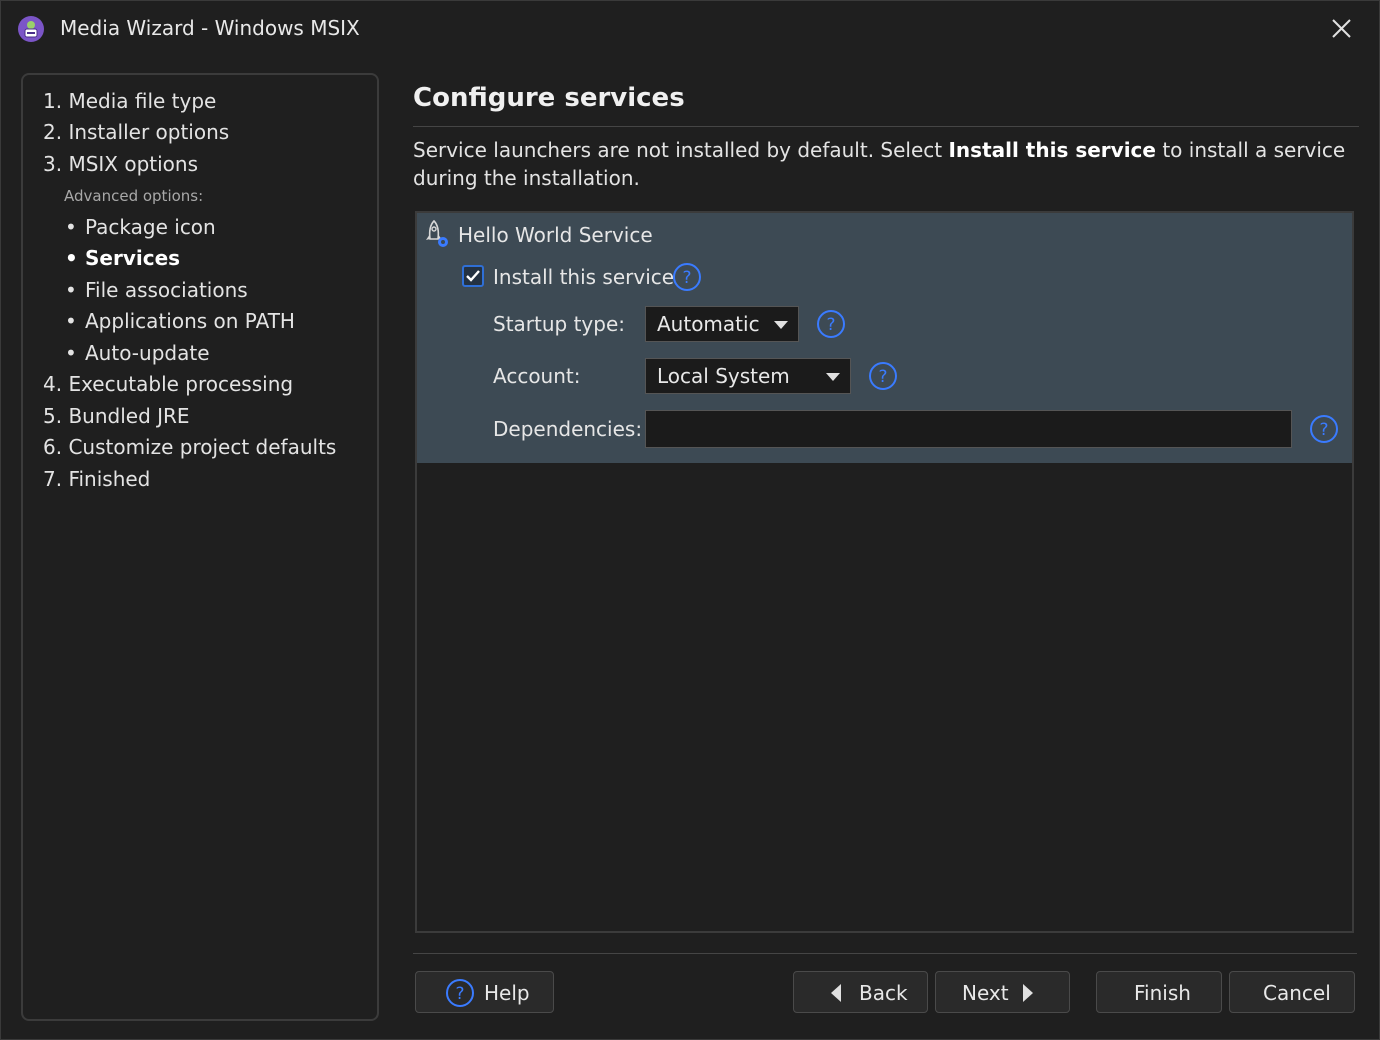 The image size is (1380, 1040). What do you see at coordinates (180, 321) in the screenshot?
I see `step-applications-on-path: • Applications on PATH` at bounding box center [180, 321].